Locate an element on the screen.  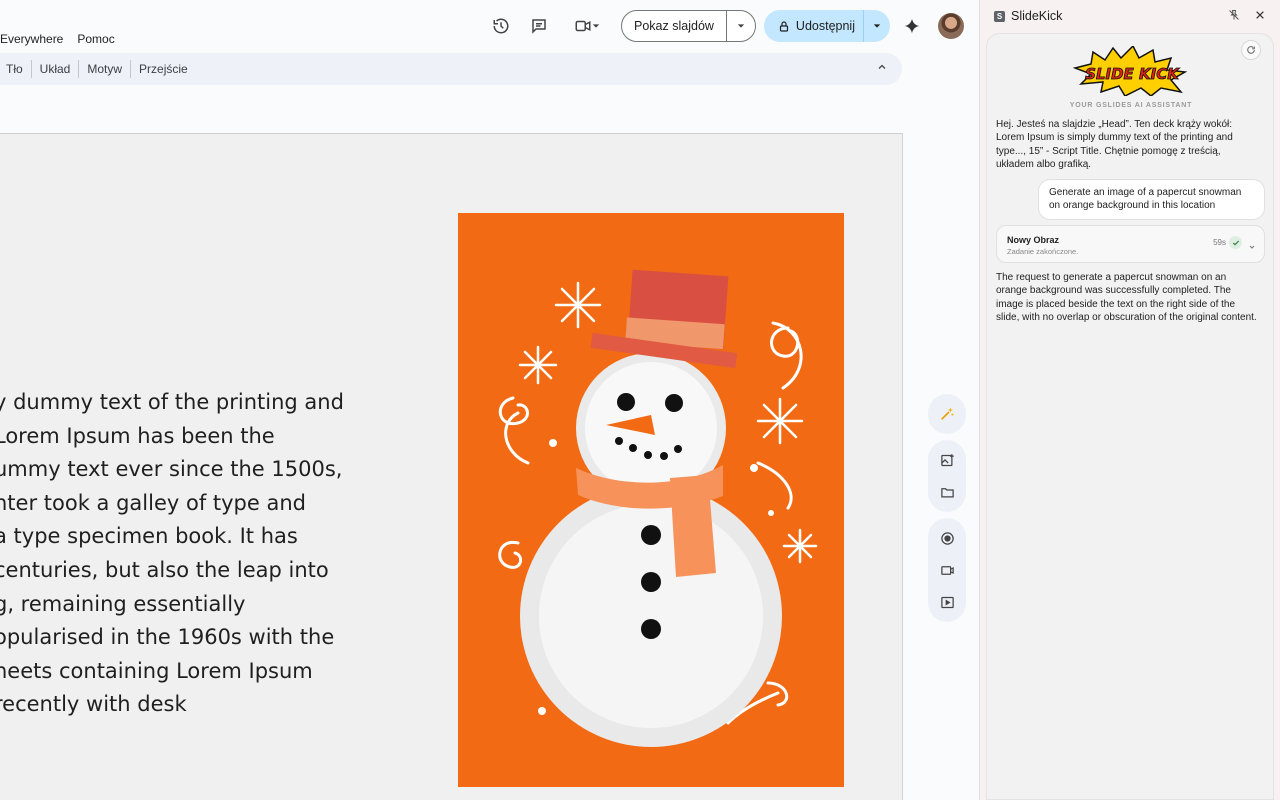
refresh-button is located at coordinates (1251, 50).